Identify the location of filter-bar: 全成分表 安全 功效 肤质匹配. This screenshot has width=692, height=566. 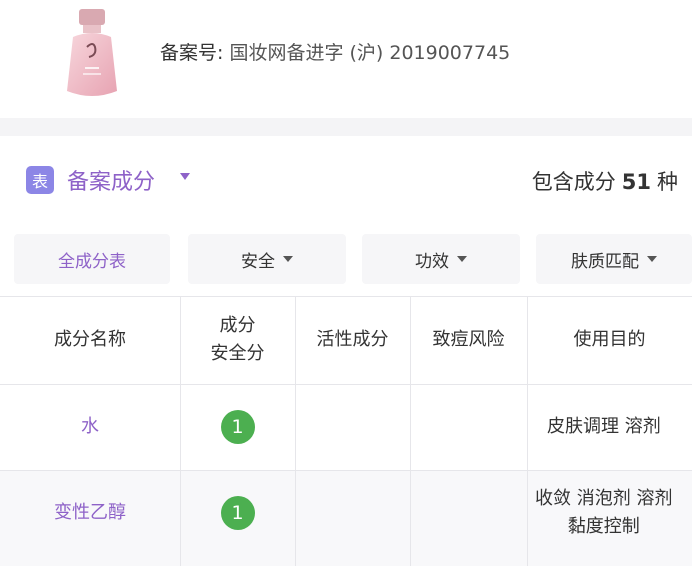
(346, 262).